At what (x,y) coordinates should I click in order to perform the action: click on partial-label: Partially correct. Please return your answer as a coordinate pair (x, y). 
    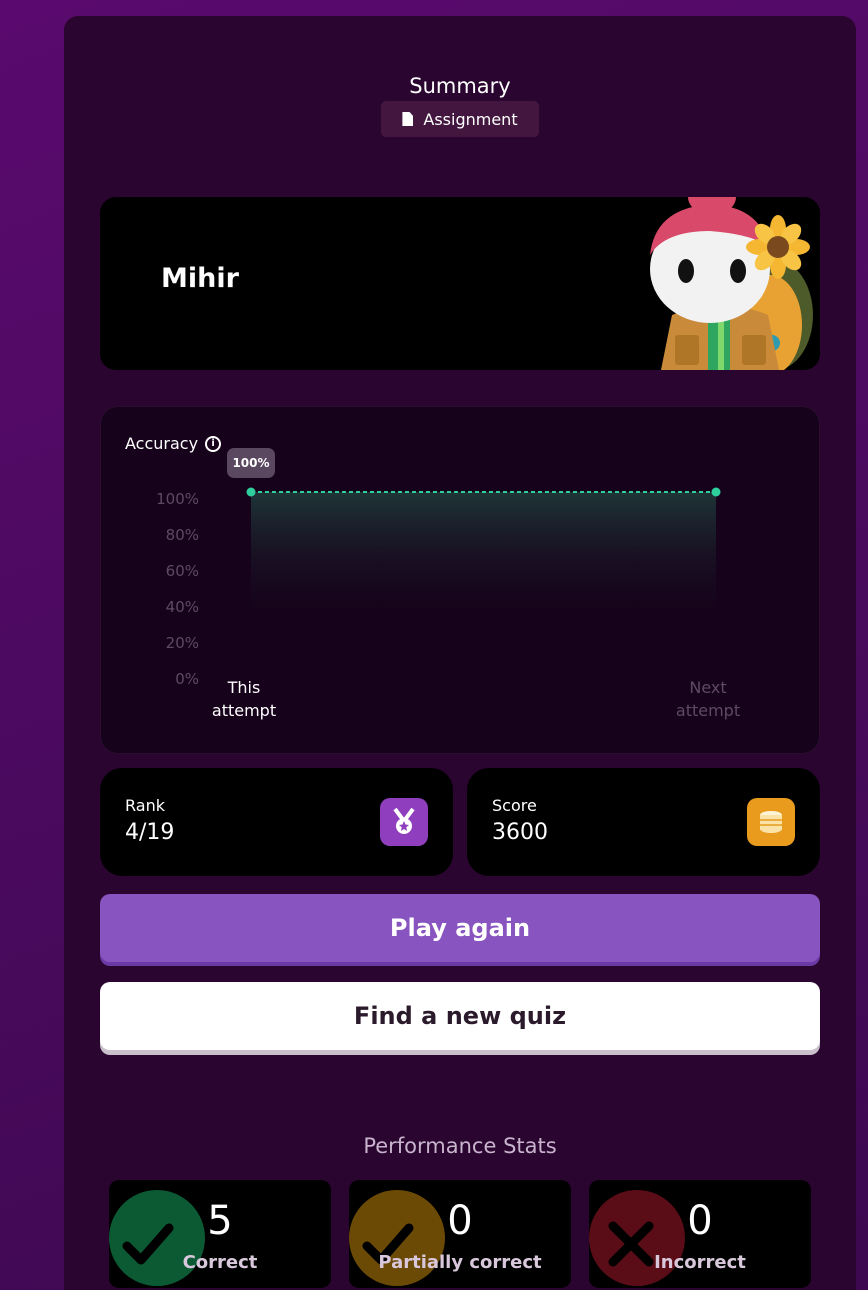
    Looking at the image, I should click on (460, 1262).